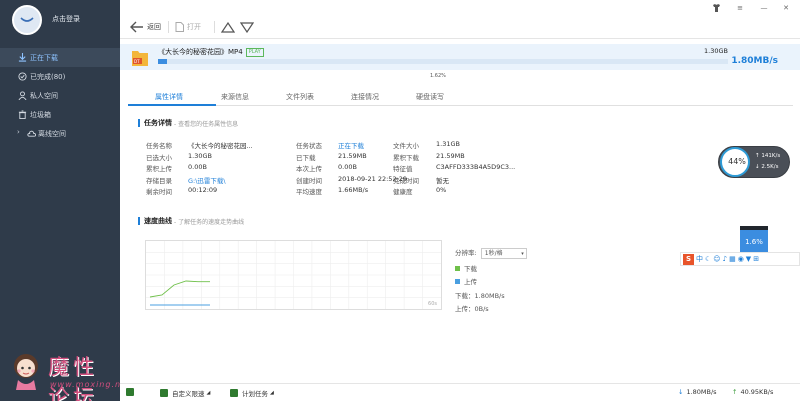  Describe the element at coordinates (470, 281) in the screenshot. I see `legend-label: 上传` at that location.